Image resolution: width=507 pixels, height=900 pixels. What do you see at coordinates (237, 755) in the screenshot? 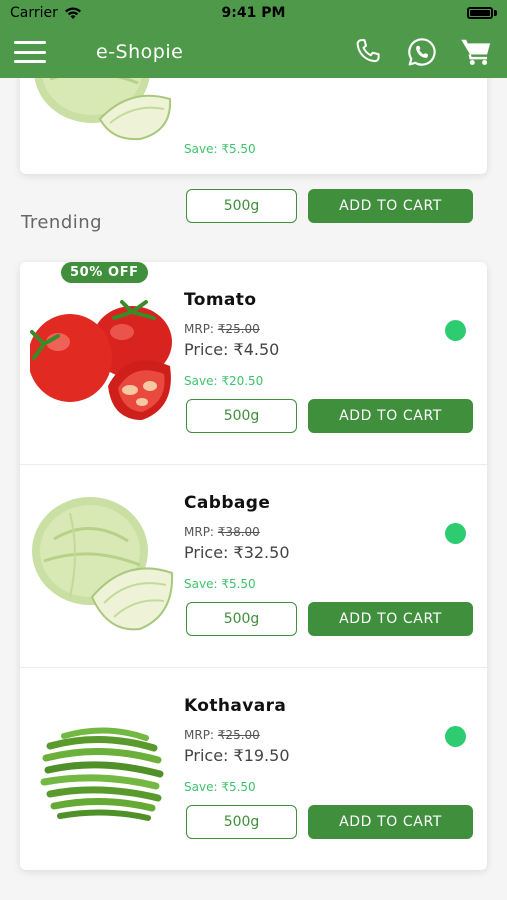
I see `price-text: Price: ₹19.50` at bounding box center [237, 755].